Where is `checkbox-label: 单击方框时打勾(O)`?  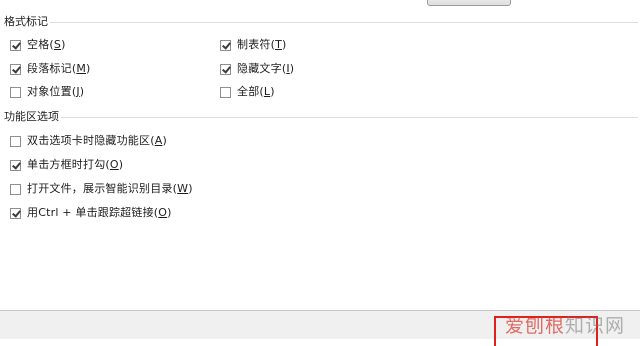
checkbox-label: 单击方框时打勾(O) is located at coordinates (75, 164).